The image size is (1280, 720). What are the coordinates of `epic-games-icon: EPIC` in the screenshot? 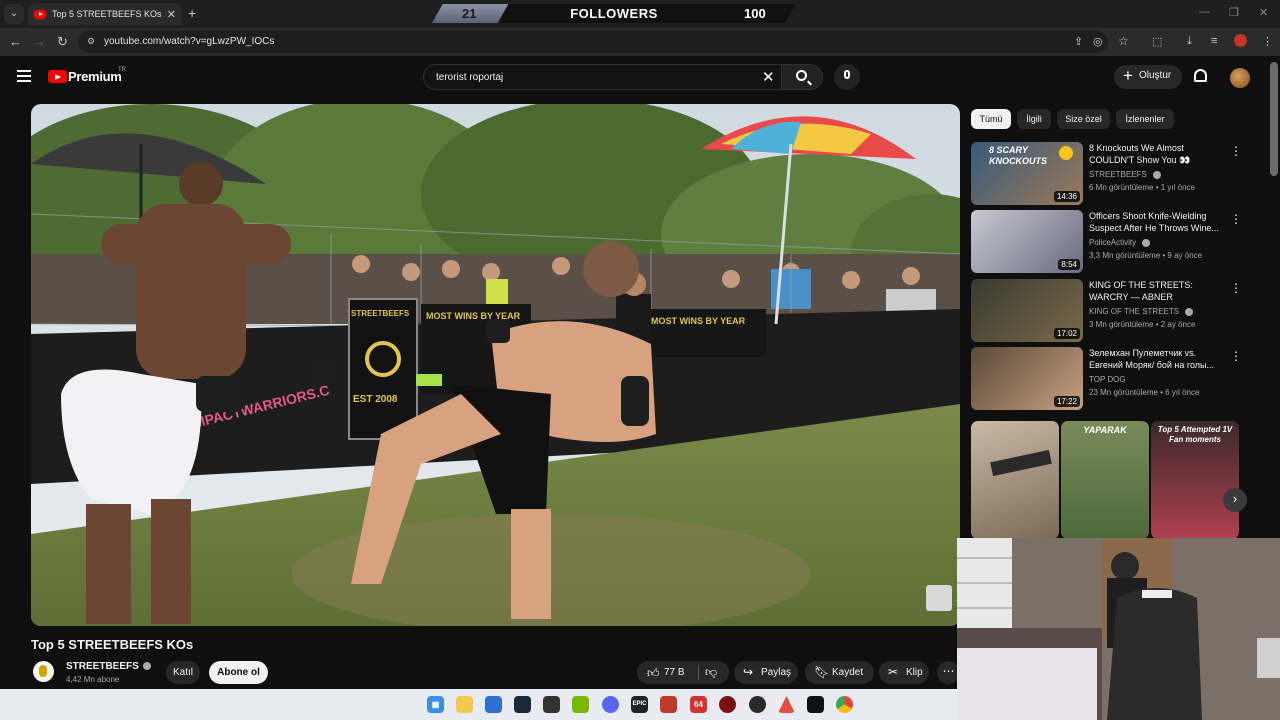 It's located at (639, 704).